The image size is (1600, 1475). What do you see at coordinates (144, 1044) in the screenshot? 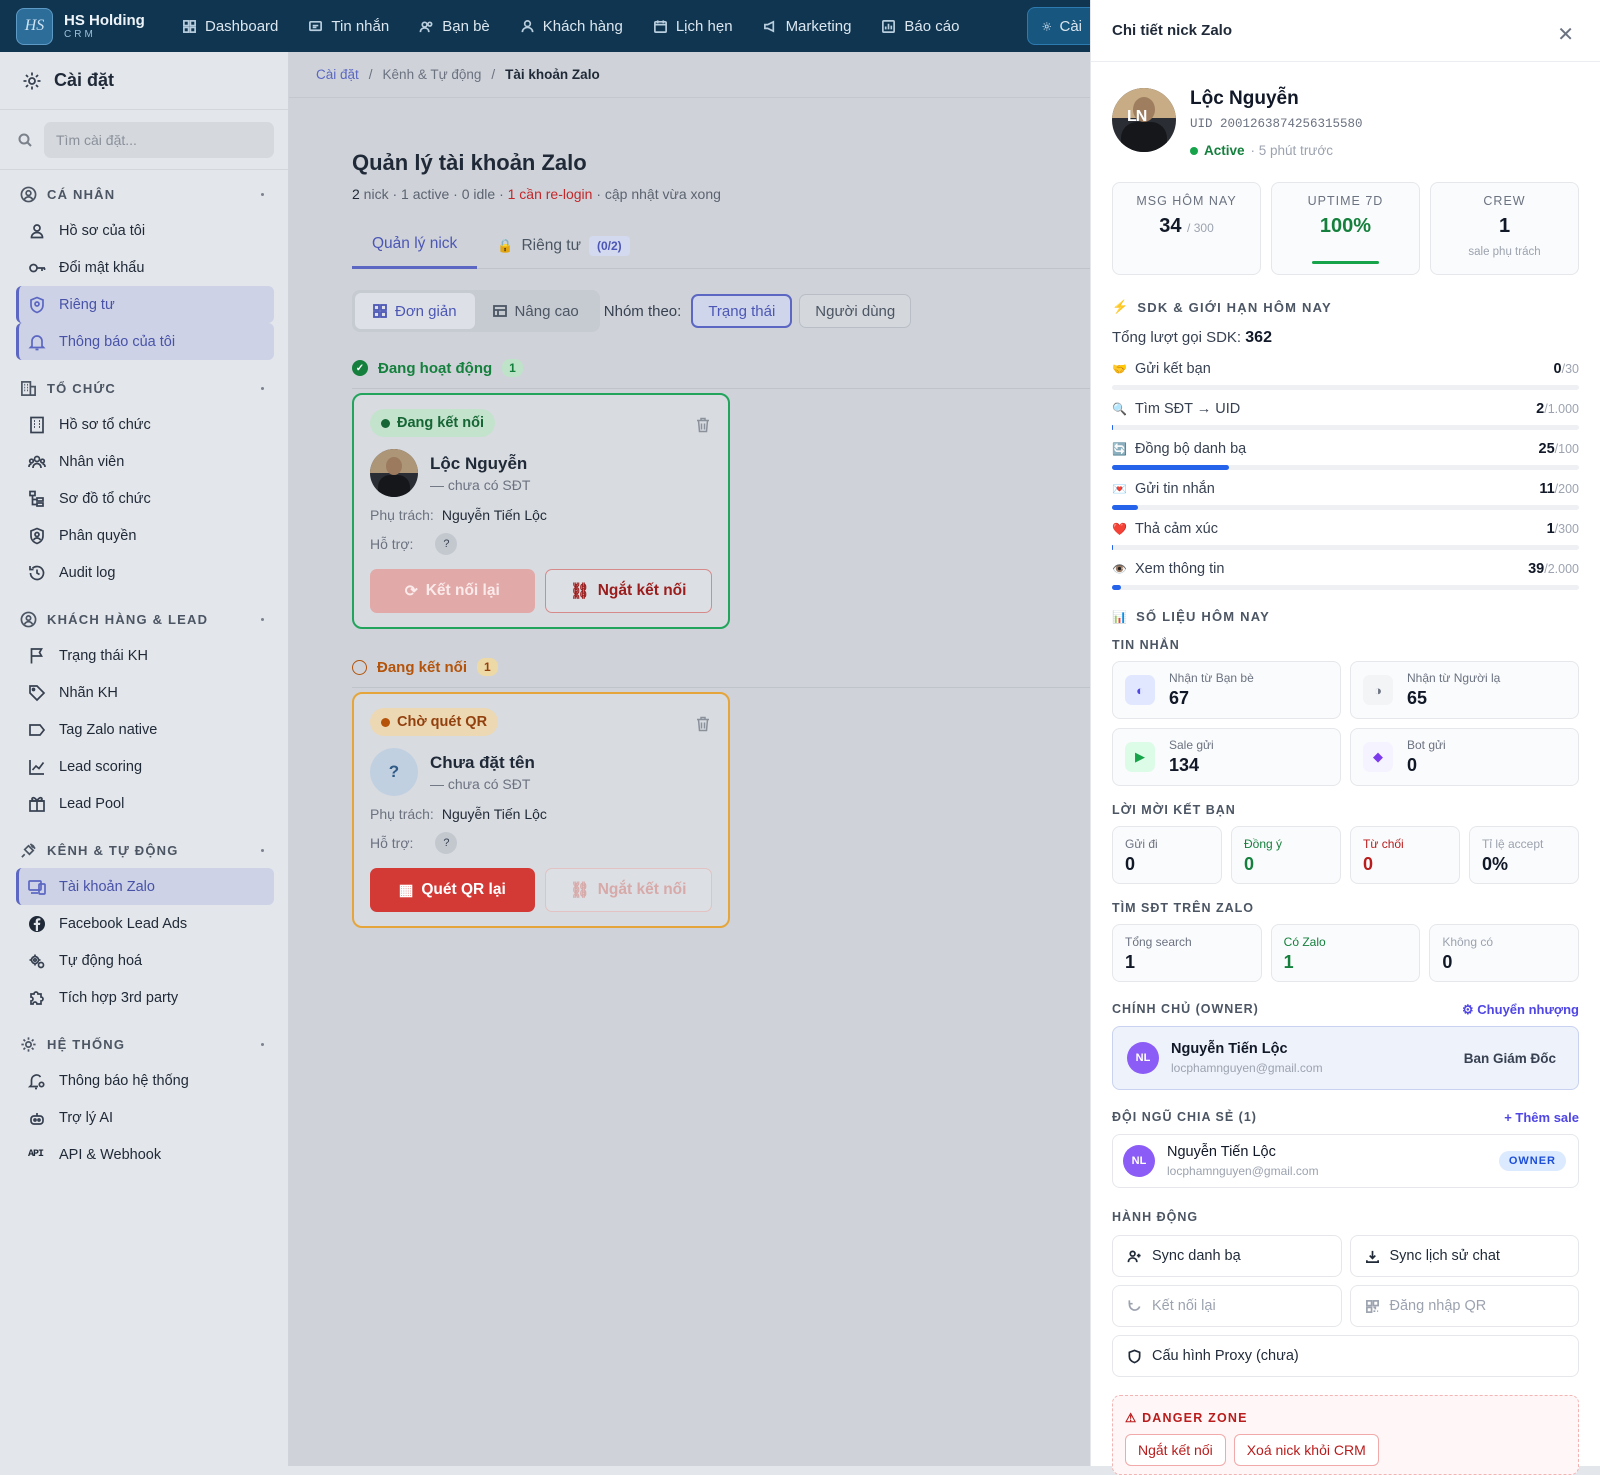
I see `section-system: HỆ THỐNG` at bounding box center [144, 1044].